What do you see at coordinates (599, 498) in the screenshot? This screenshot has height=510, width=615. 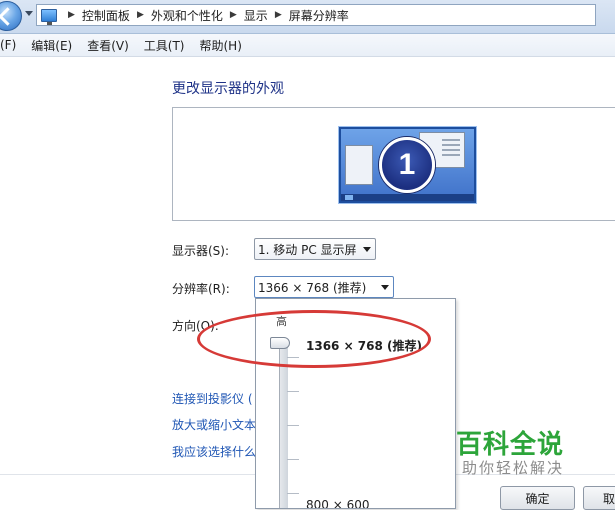 I see `cancel-button: 取` at bounding box center [599, 498].